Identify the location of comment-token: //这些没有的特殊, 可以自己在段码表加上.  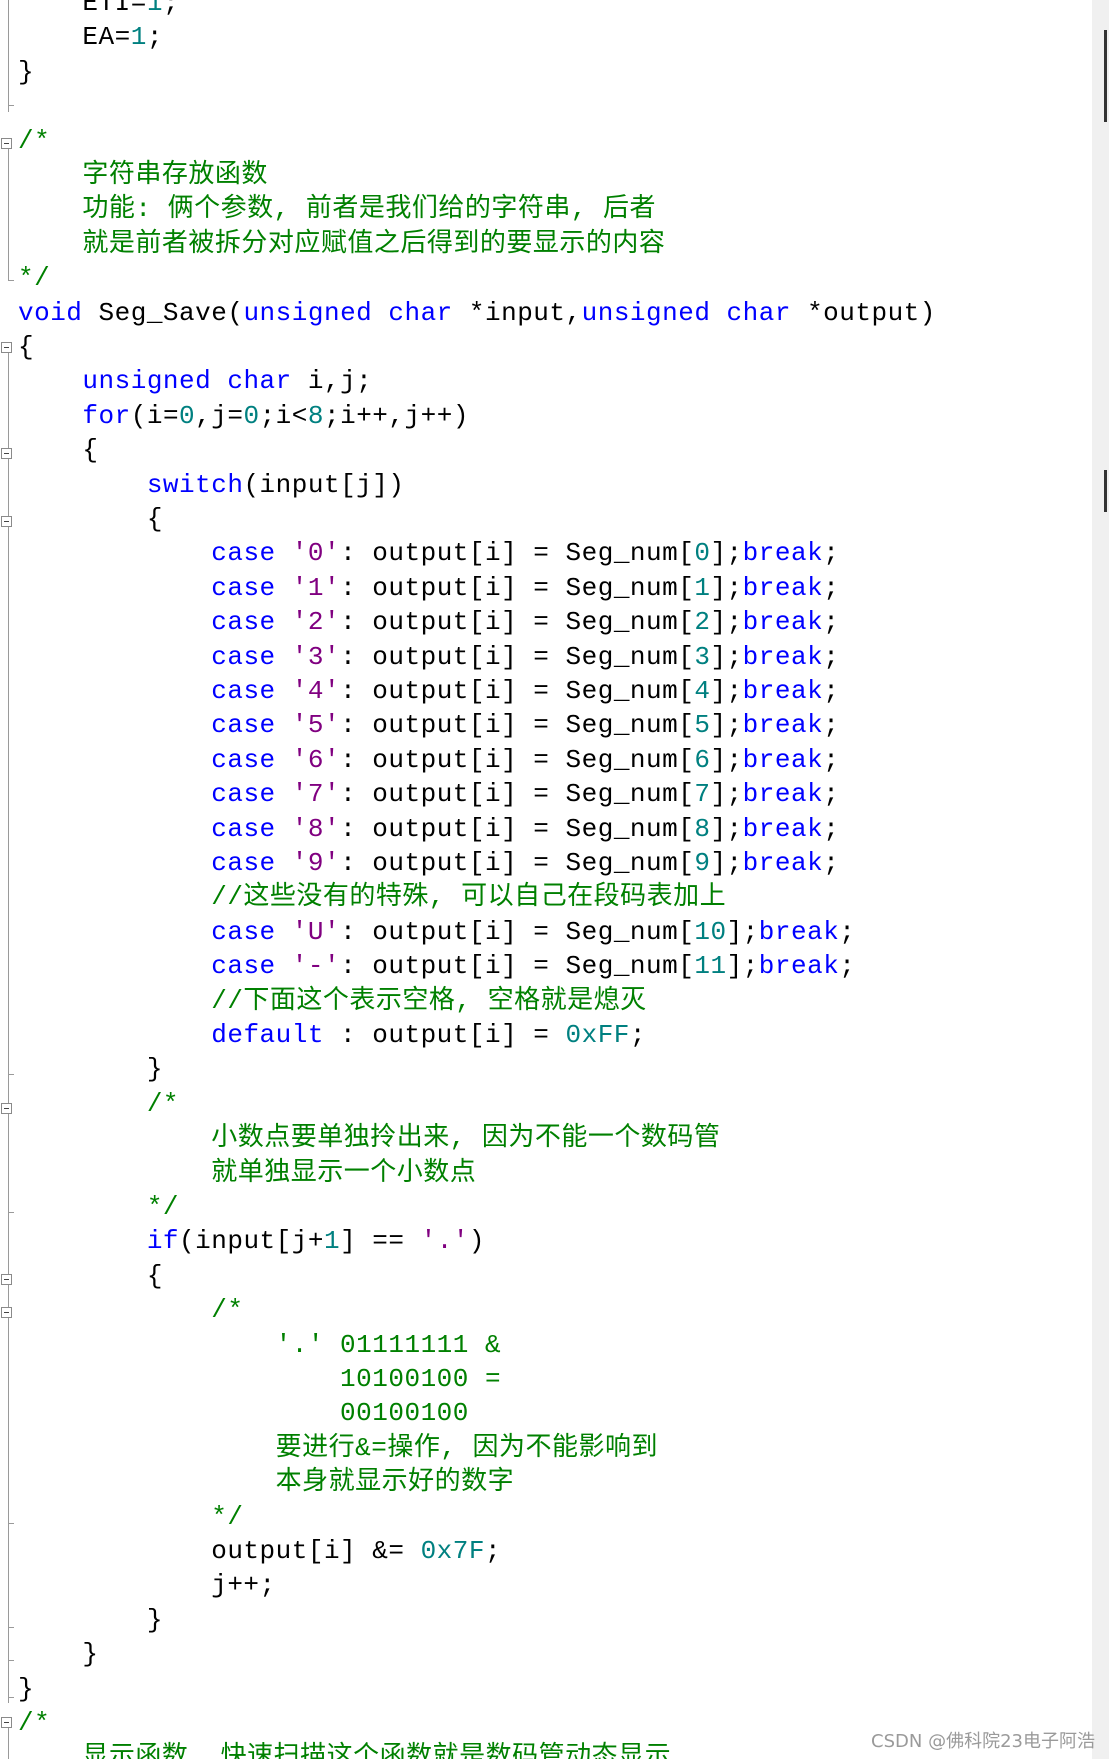
(372, 897).